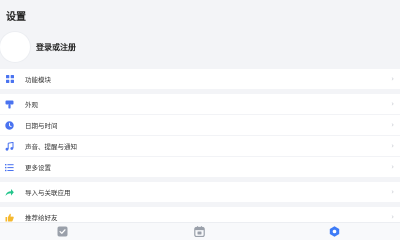 Image resolution: width=400 pixels, height=240 pixels. What do you see at coordinates (200, 79) in the screenshot?
I see `settings-item-features: 功能模块 ›` at bounding box center [200, 79].